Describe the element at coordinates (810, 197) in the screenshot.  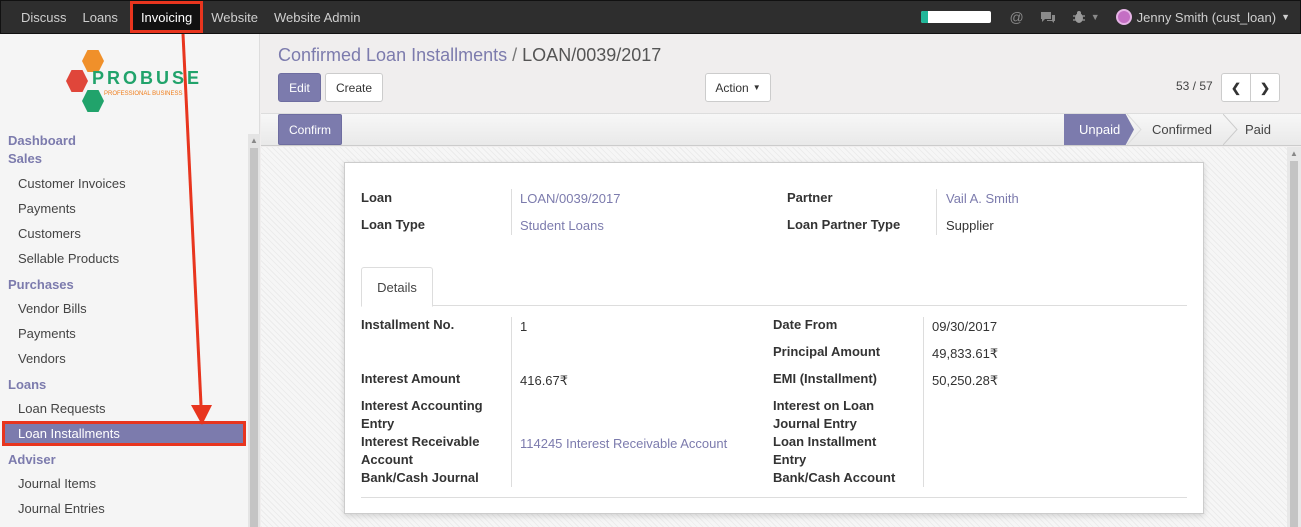
I see `partner-label: Partner` at that location.